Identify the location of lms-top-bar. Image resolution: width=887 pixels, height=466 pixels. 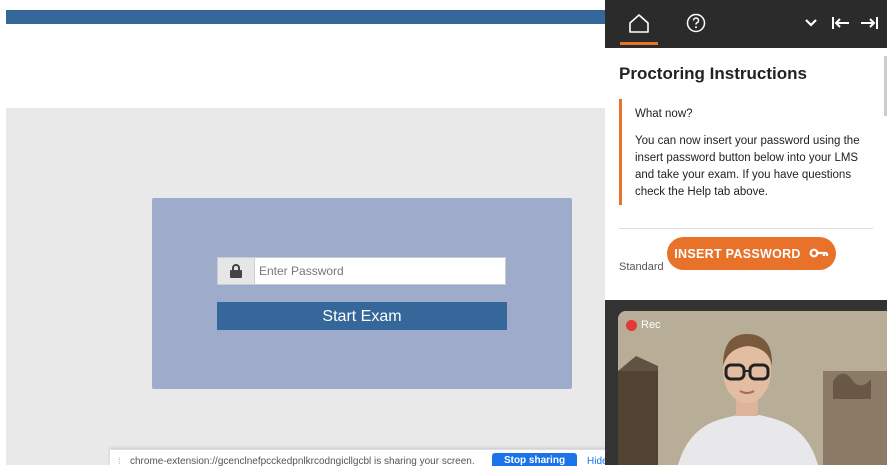
(305, 17).